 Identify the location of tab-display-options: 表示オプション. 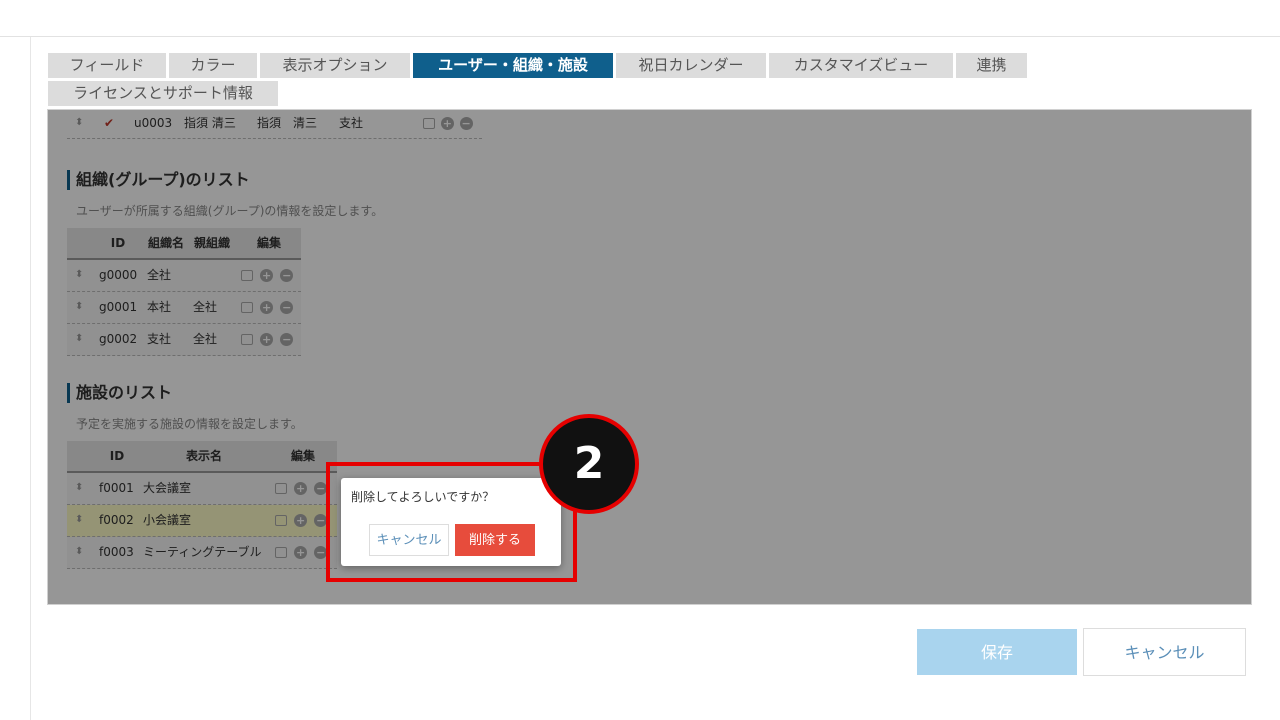
(335, 65).